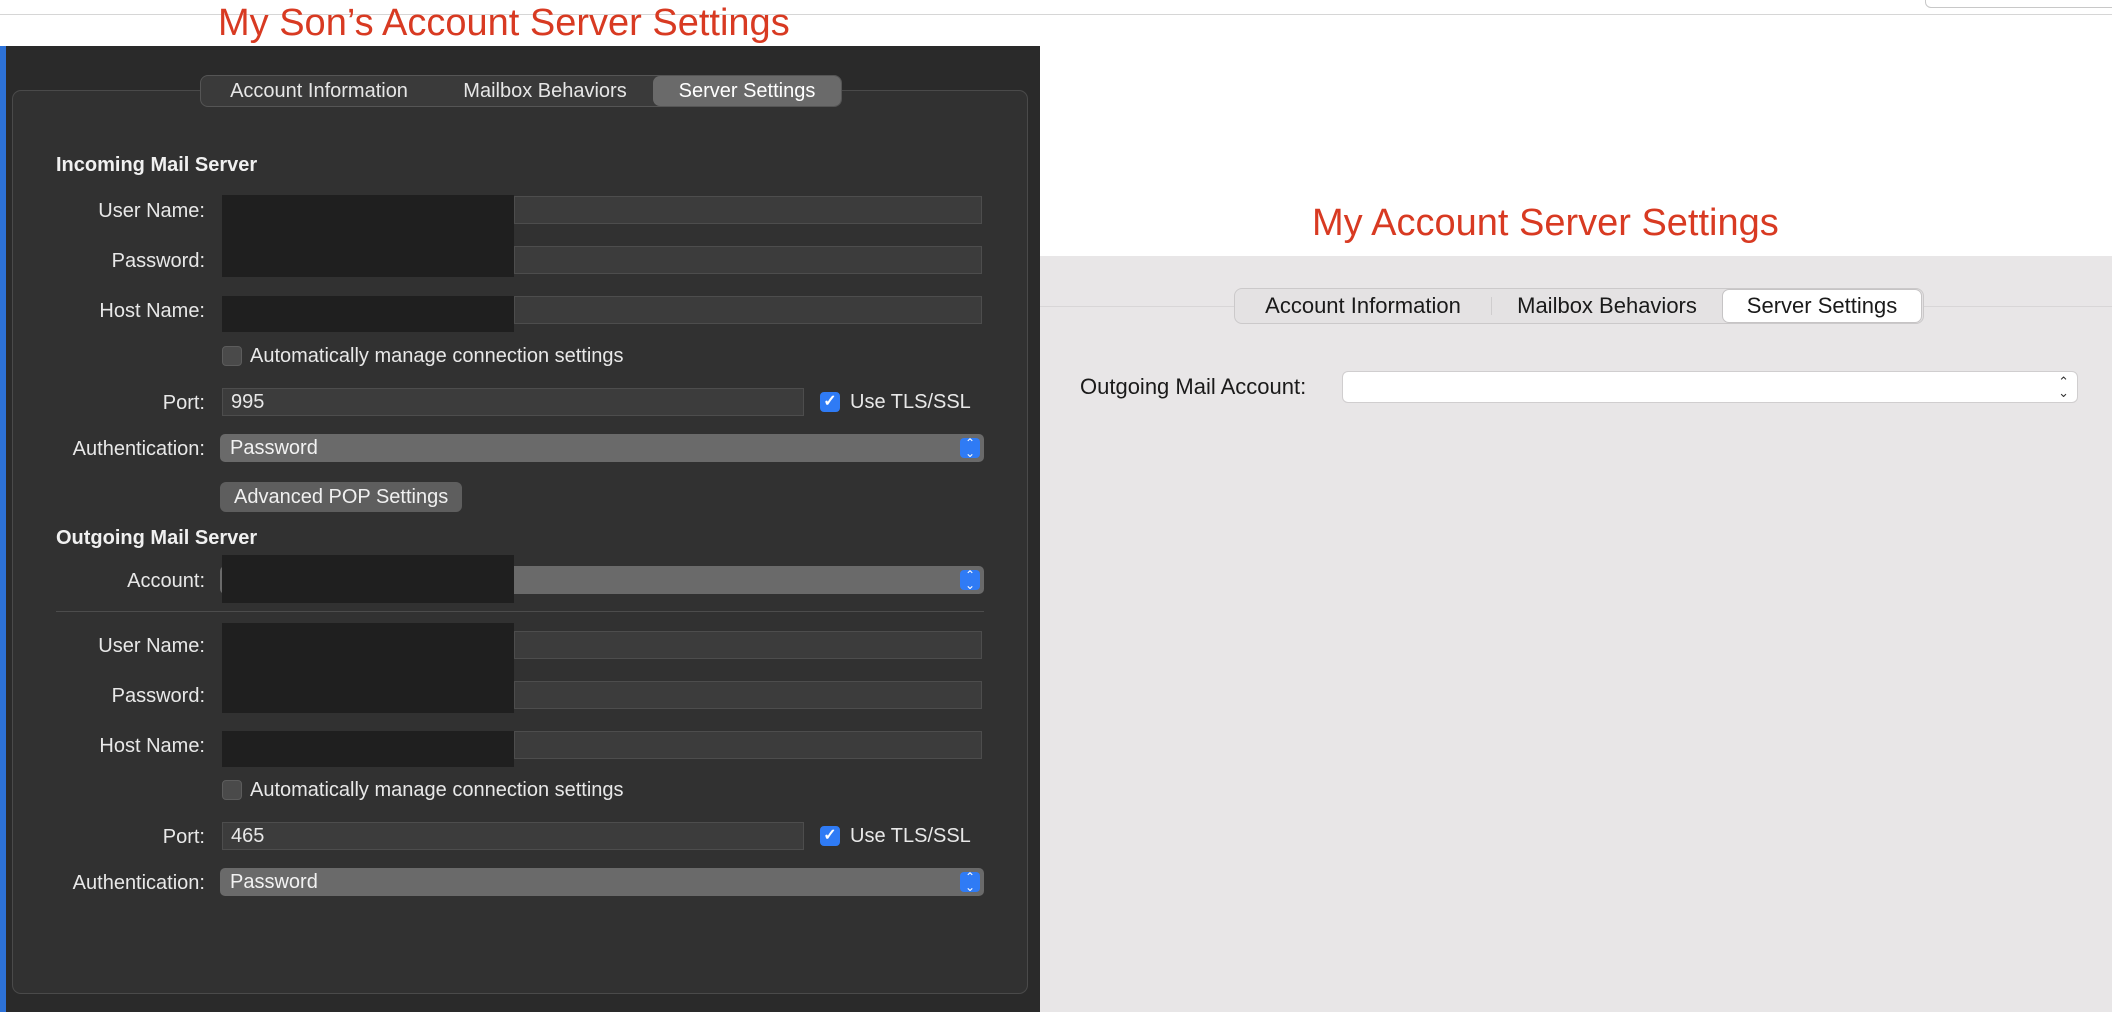 Image resolution: width=2112 pixels, height=1012 pixels. What do you see at coordinates (151, 646) in the screenshot?
I see `outgoing-user-name-label: User Name:` at bounding box center [151, 646].